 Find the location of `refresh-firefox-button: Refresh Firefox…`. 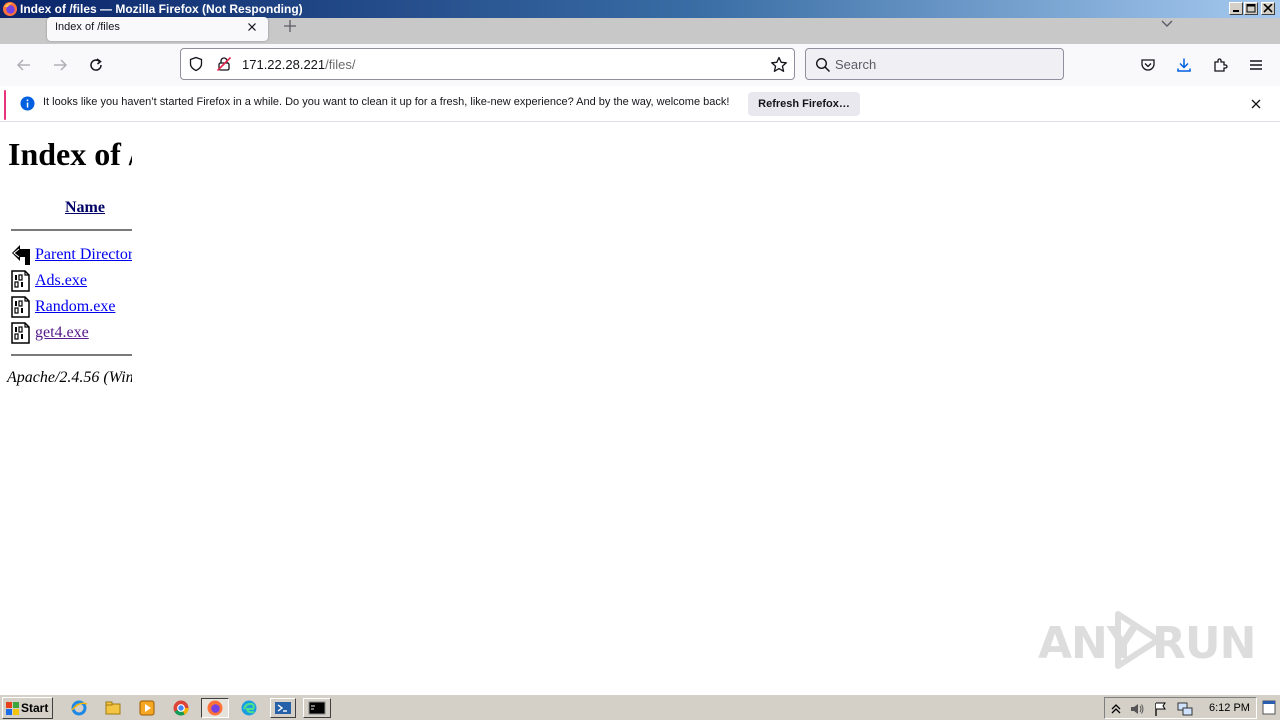

refresh-firefox-button: Refresh Firefox… is located at coordinates (804, 104).